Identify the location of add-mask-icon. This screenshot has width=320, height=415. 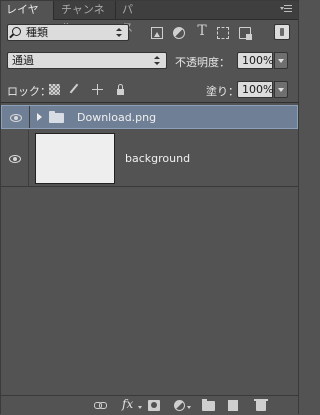
(154, 405).